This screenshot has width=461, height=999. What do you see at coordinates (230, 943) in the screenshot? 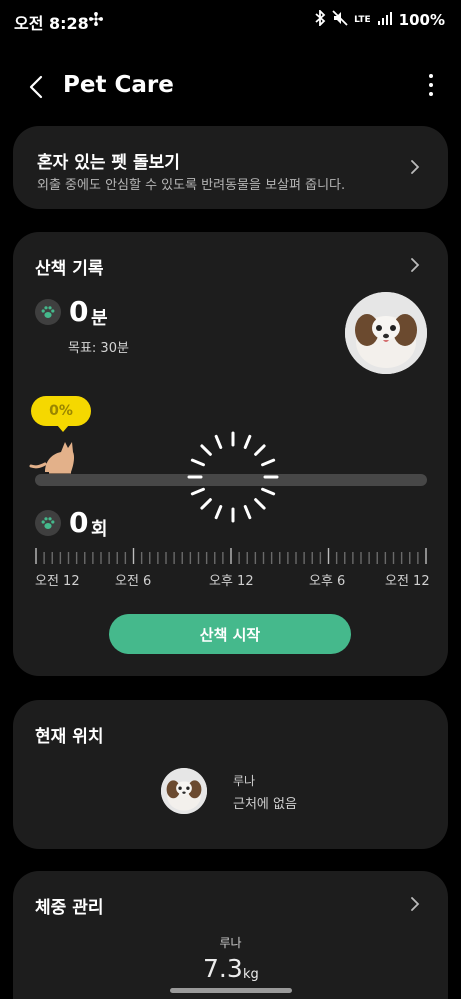
I see `weight-pet-name: 루나` at bounding box center [230, 943].